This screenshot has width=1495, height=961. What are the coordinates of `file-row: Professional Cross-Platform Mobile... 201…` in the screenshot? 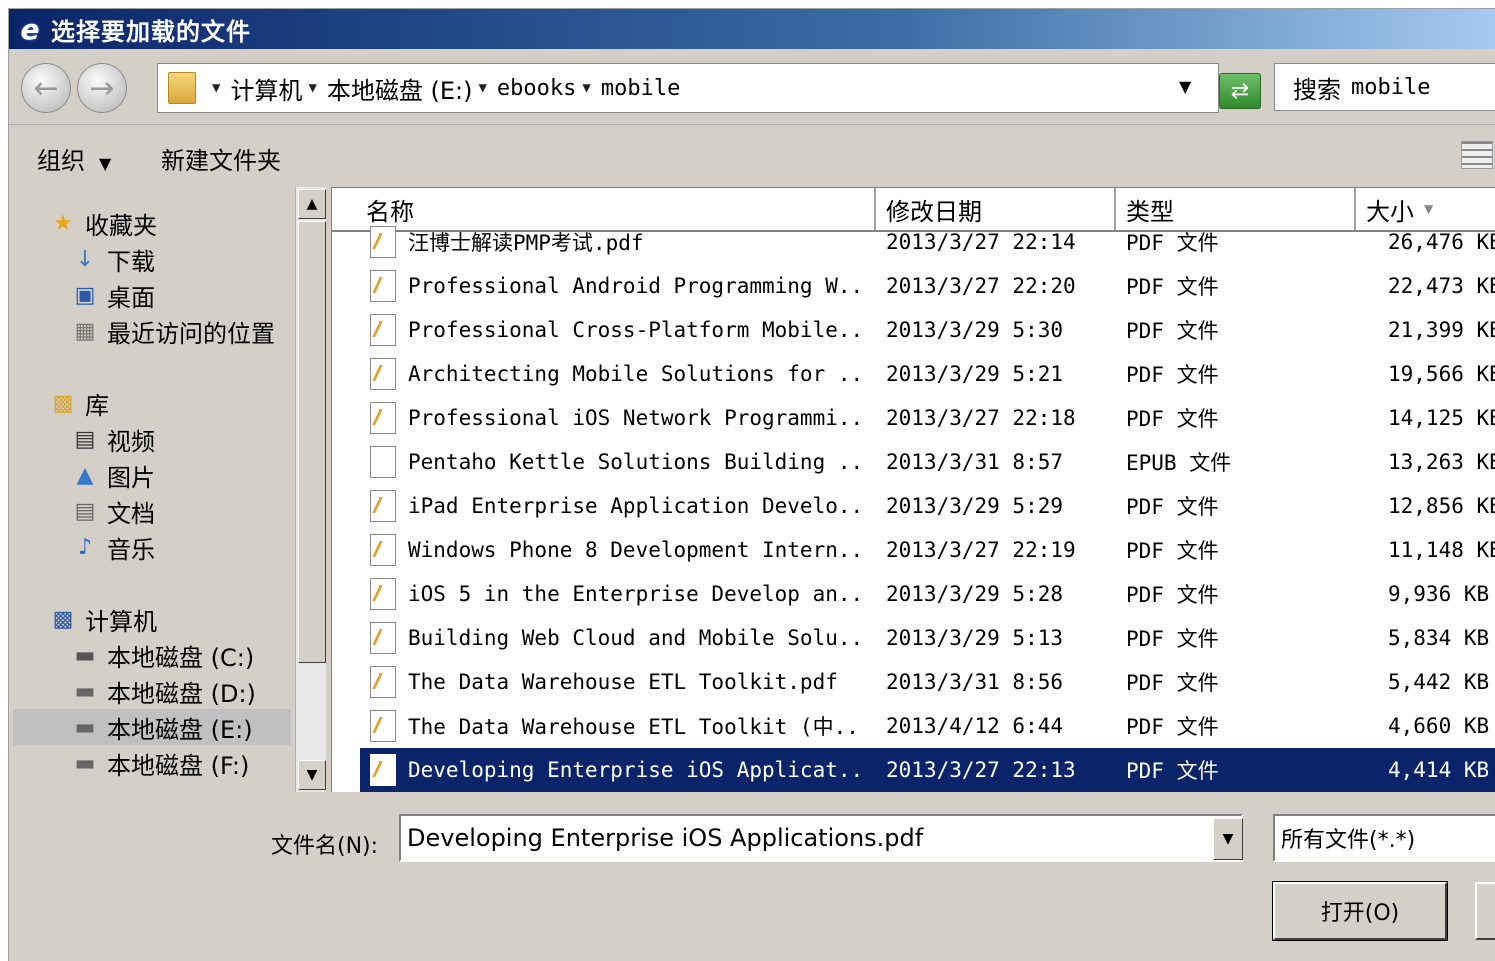 It's located at (927, 330).